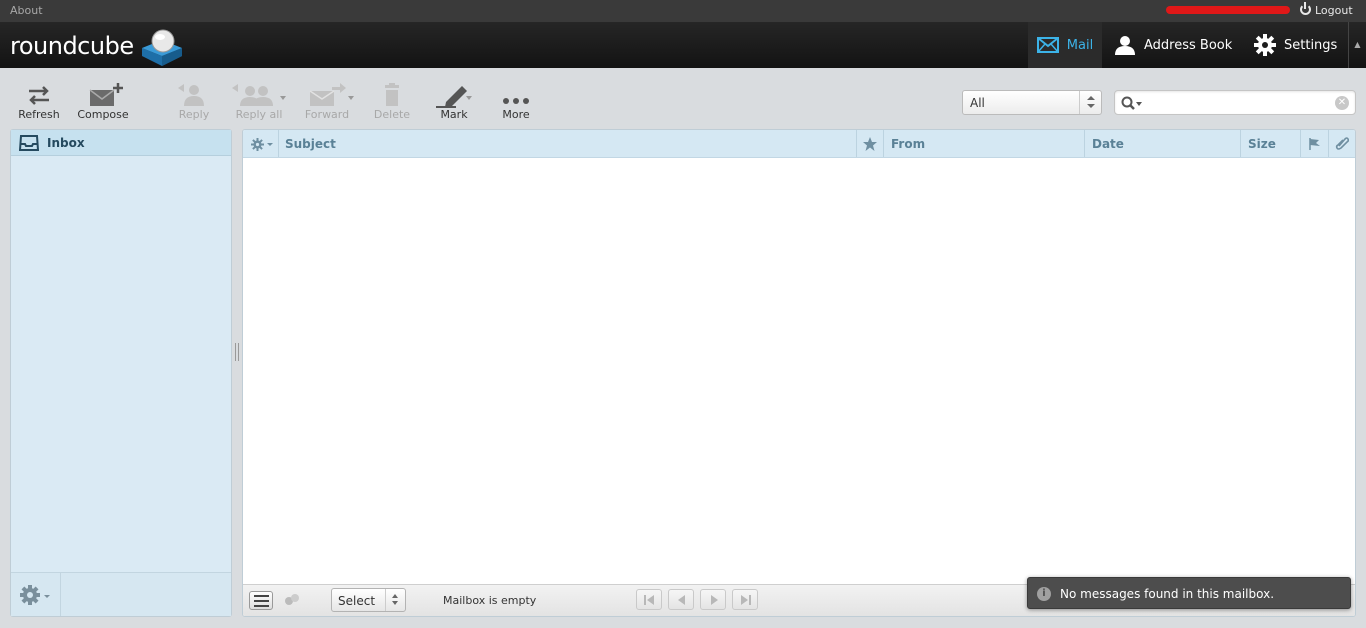 The height and width of the screenshot is (628, 1366). Describe the element at coordinates (1342, 103) in the screenshot. I see `clear-search-icon: ✕` at that location.